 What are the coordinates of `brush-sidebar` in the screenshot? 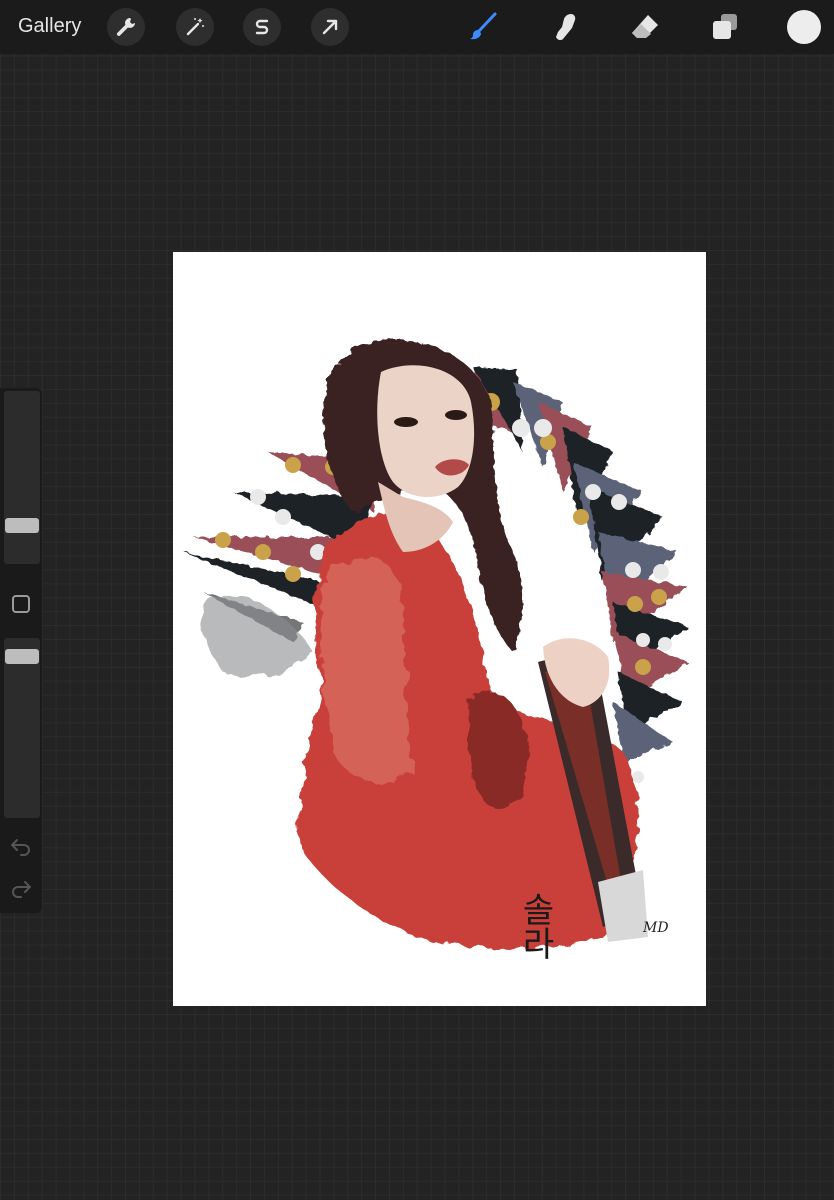 It's located at (21, 650).